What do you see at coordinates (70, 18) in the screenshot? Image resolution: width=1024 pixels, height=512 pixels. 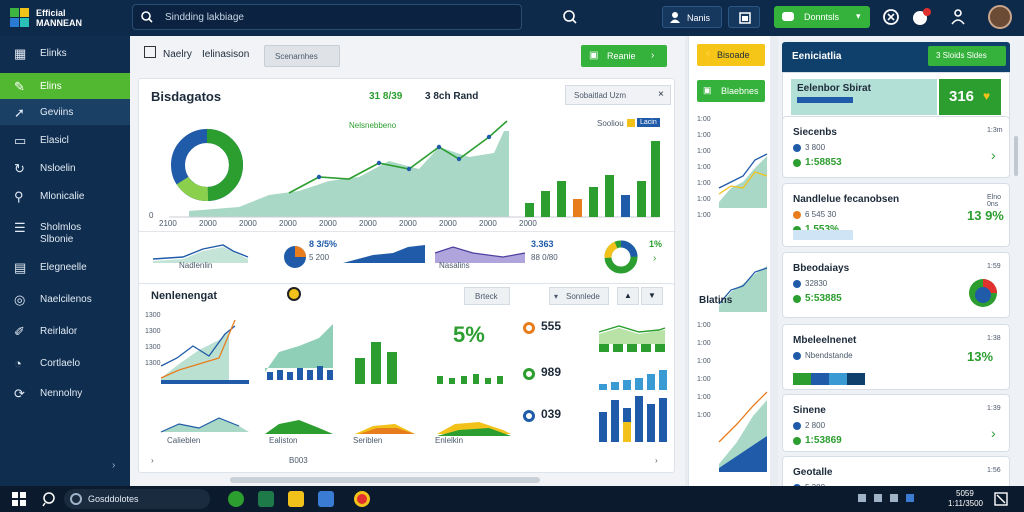 I see `app-logo: Efficial MANNEAN` at bounding box center [70, 18].